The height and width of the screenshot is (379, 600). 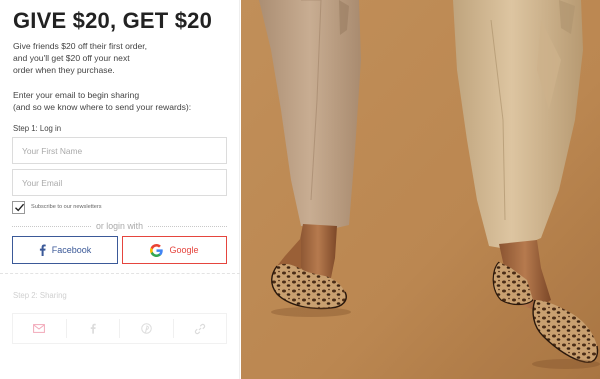 What do you see at coordinates (119, 150) in the screenshot?
I see `first-name-input` at bounding box center [119, 150].